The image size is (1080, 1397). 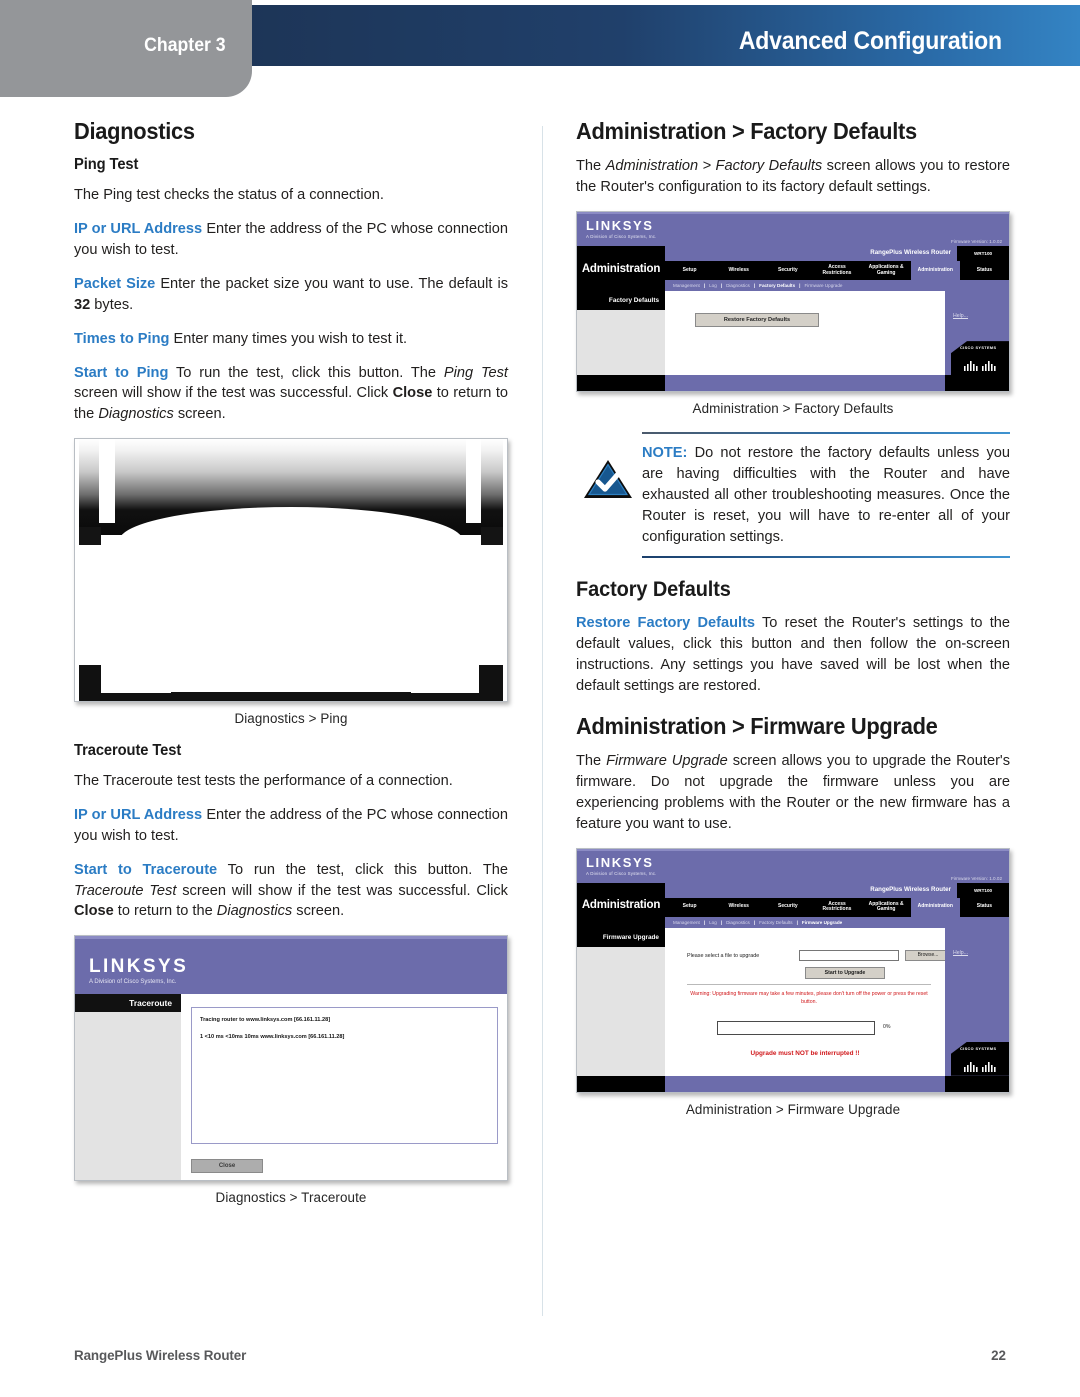 I want to click on ping-artifact-mid-right, so click(x=492, y=536).